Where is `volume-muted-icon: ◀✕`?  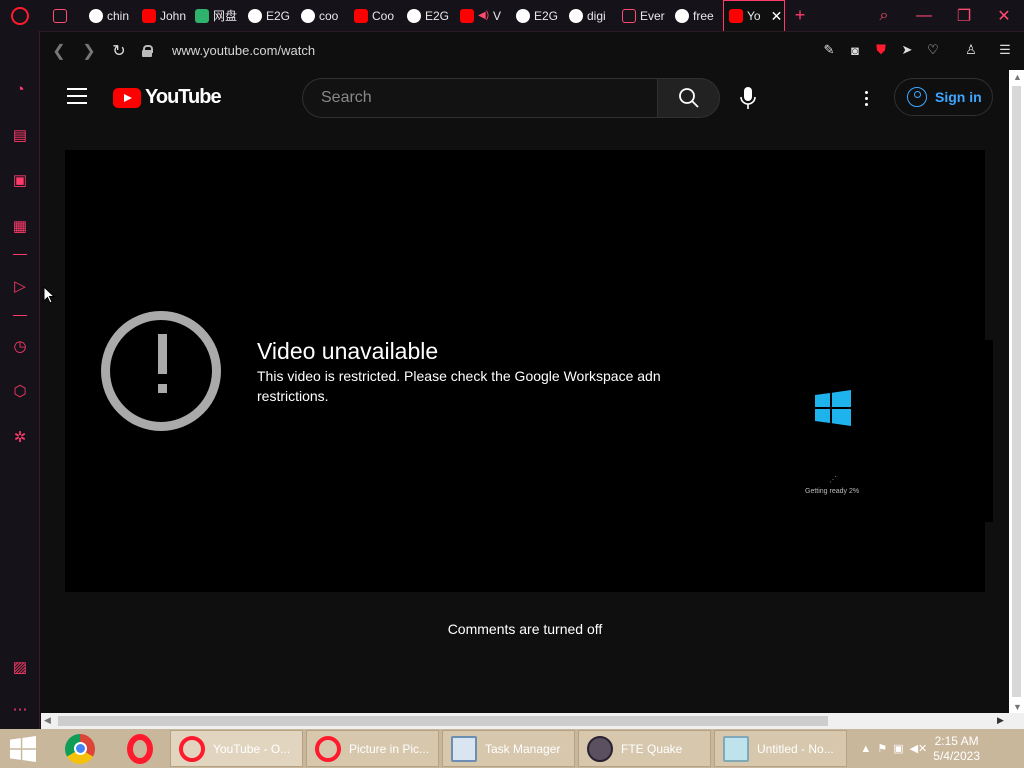
volume-muted-icon: ◀✕ is located at coordinates (919, 748).